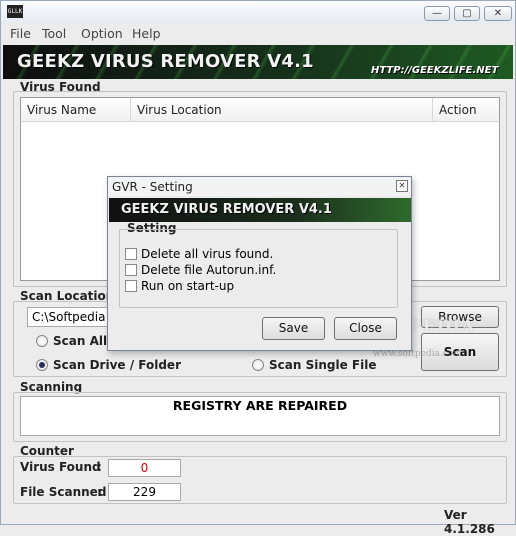 Image resolution: width=516 pixels, height=536 pixels. Describe the element at coordinates (72, 317) in the screenshot. I see `scan-path-input: C:\Softpedia` at that location.